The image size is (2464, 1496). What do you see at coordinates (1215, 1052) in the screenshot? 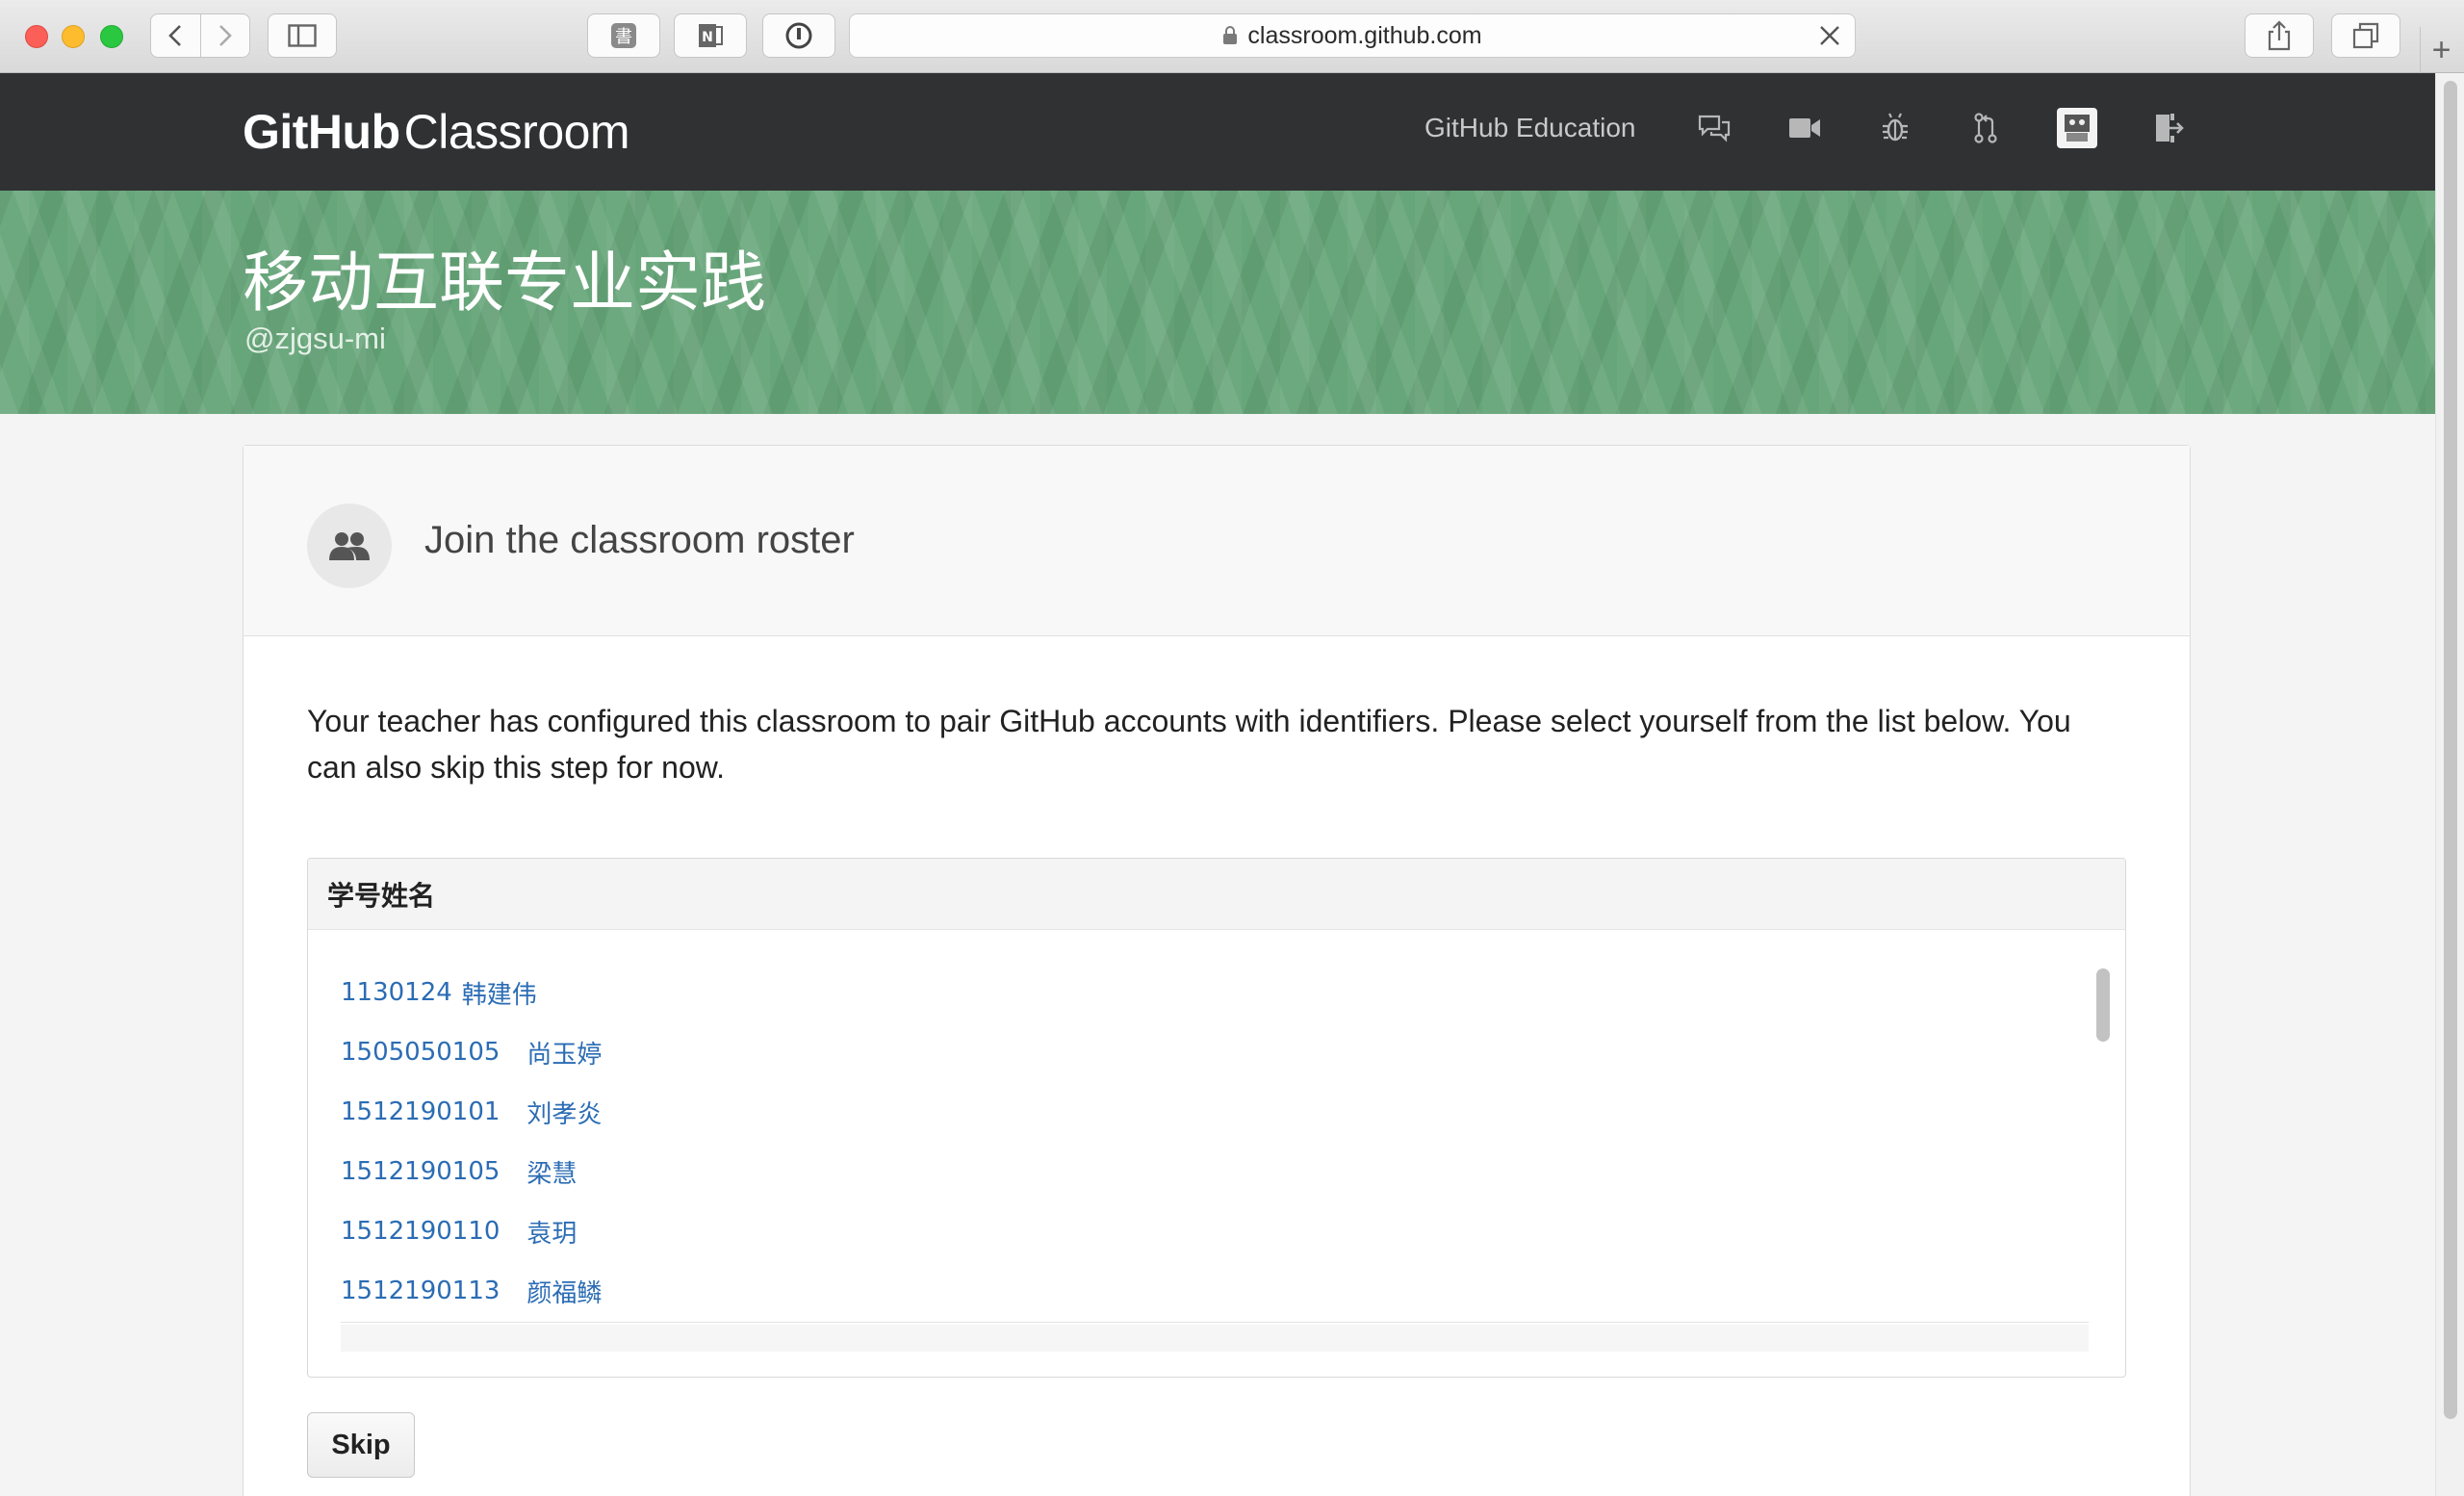
I see `roster-item: 1505050105 尚玉婷` at bounding box center [1215, 1052].